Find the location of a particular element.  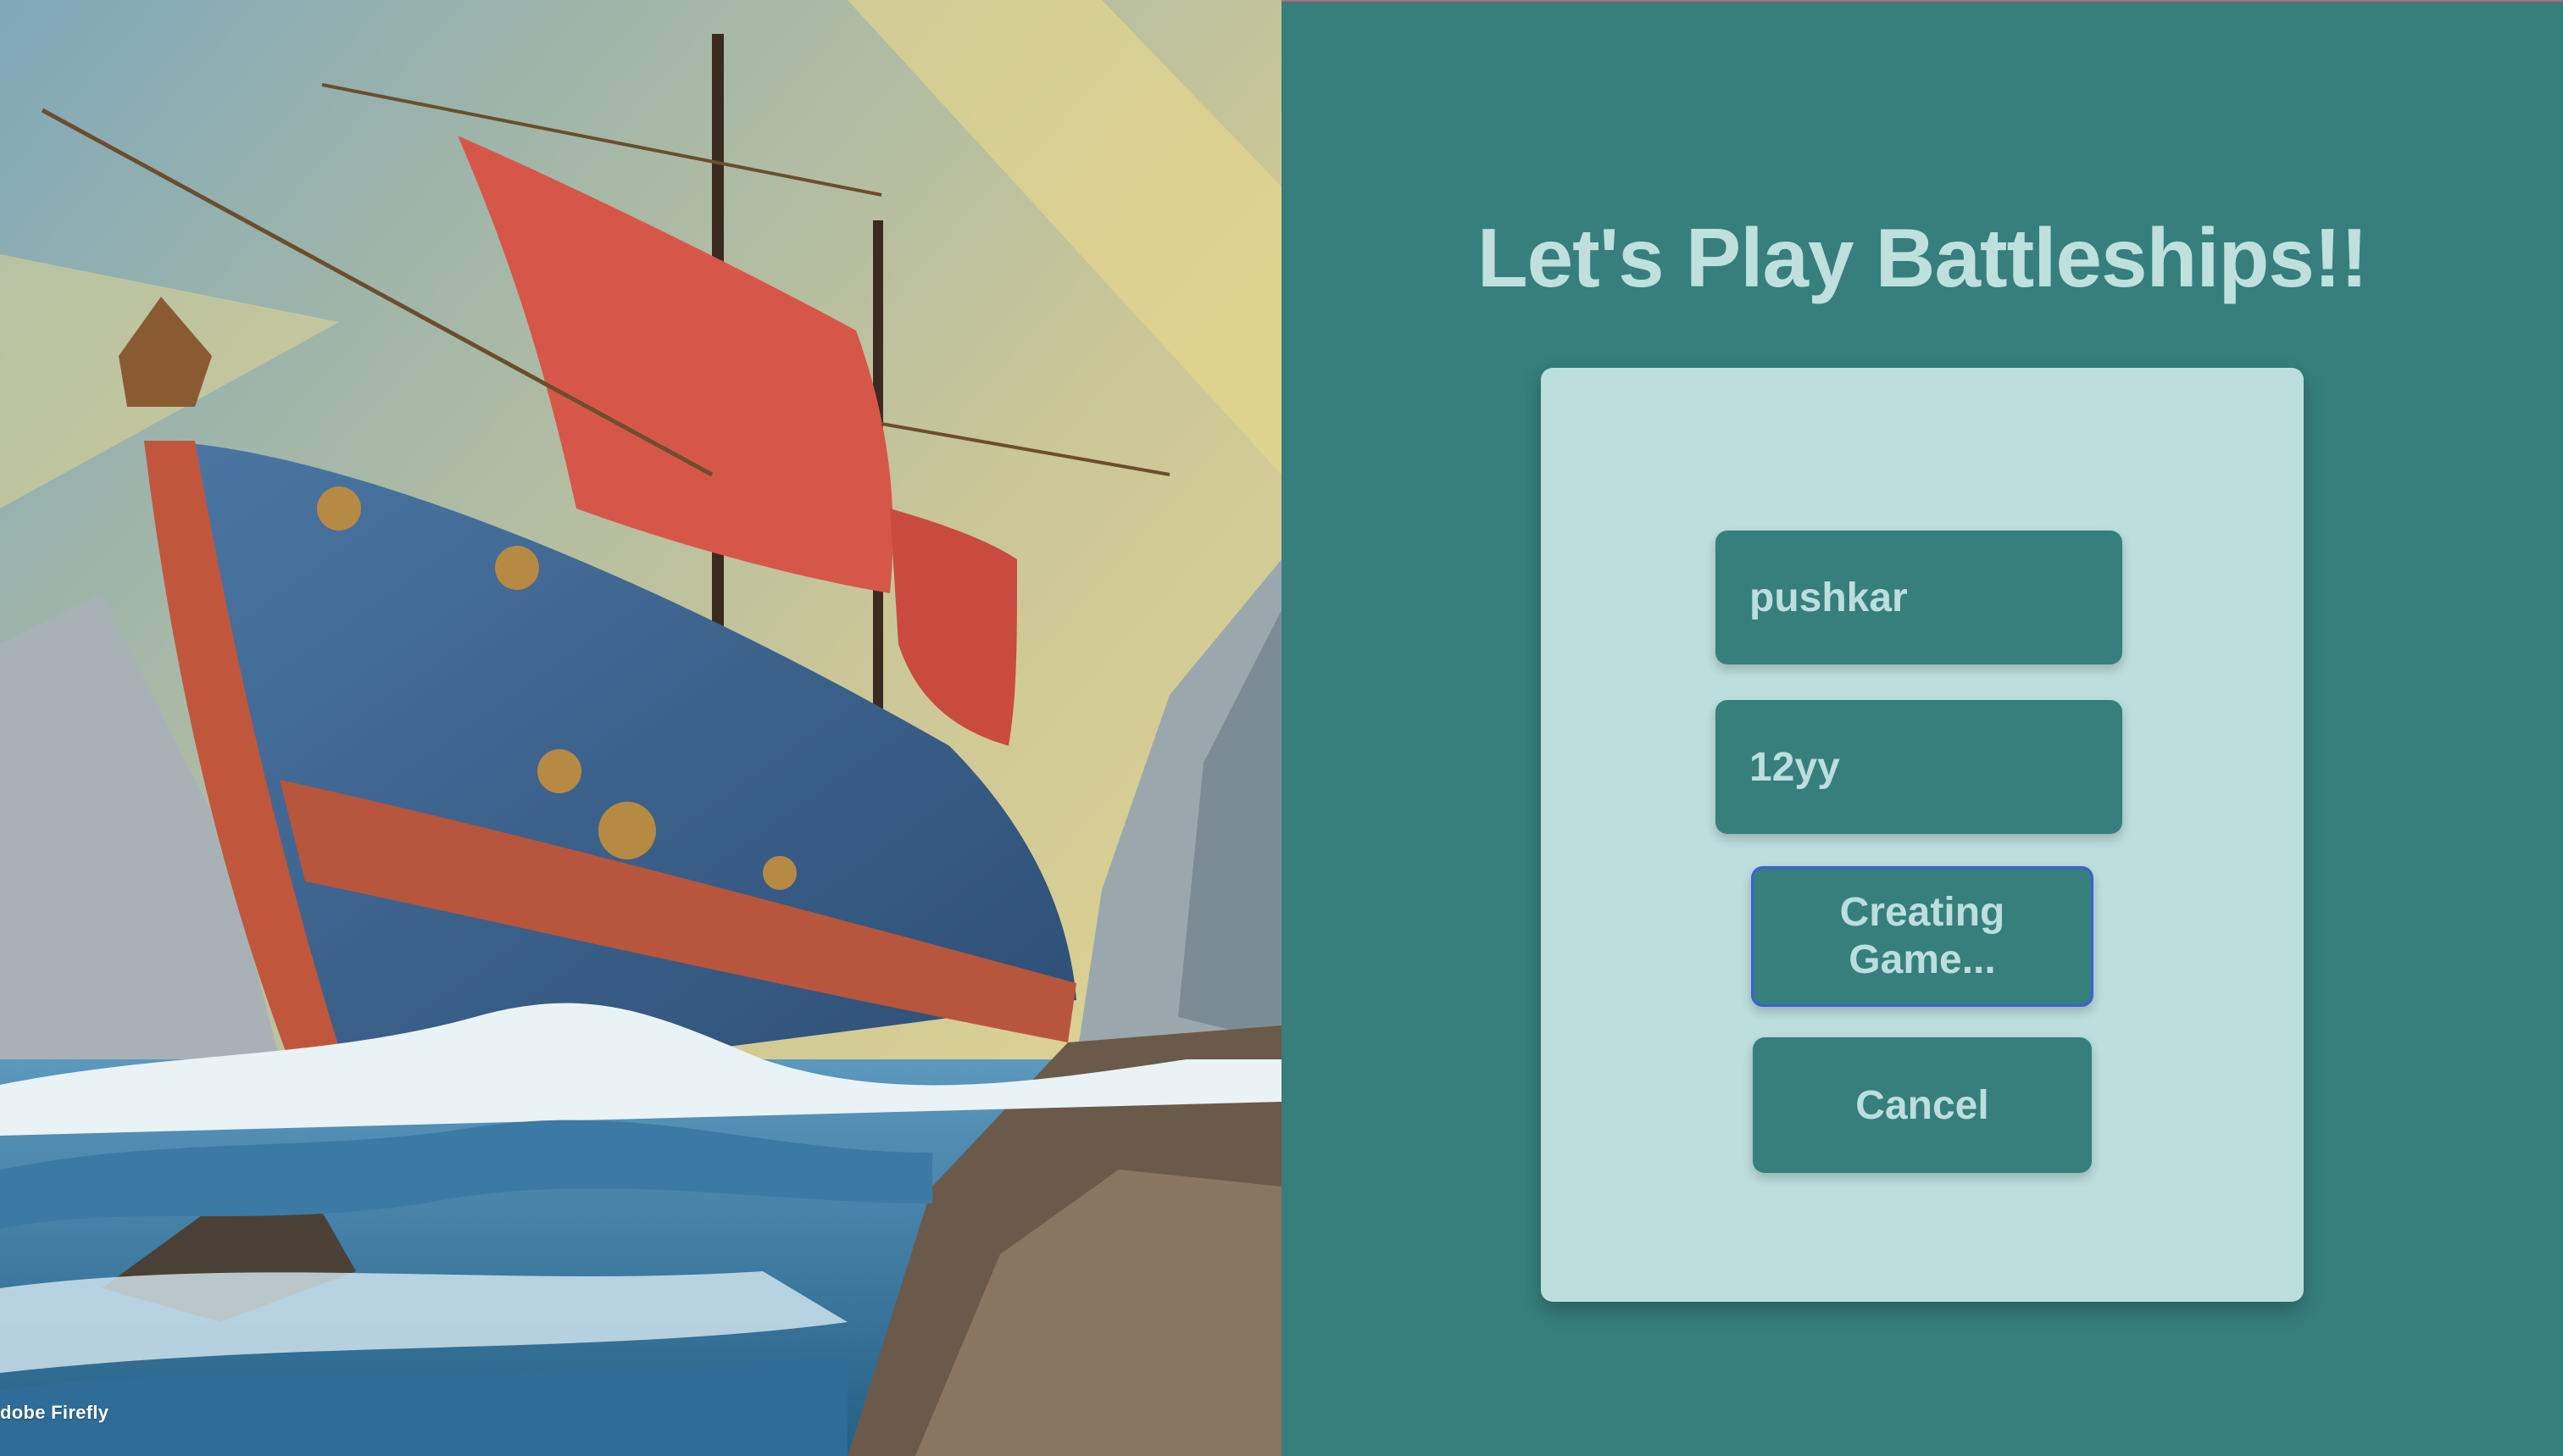

player-name-input is located at coordinates (1918, 597).